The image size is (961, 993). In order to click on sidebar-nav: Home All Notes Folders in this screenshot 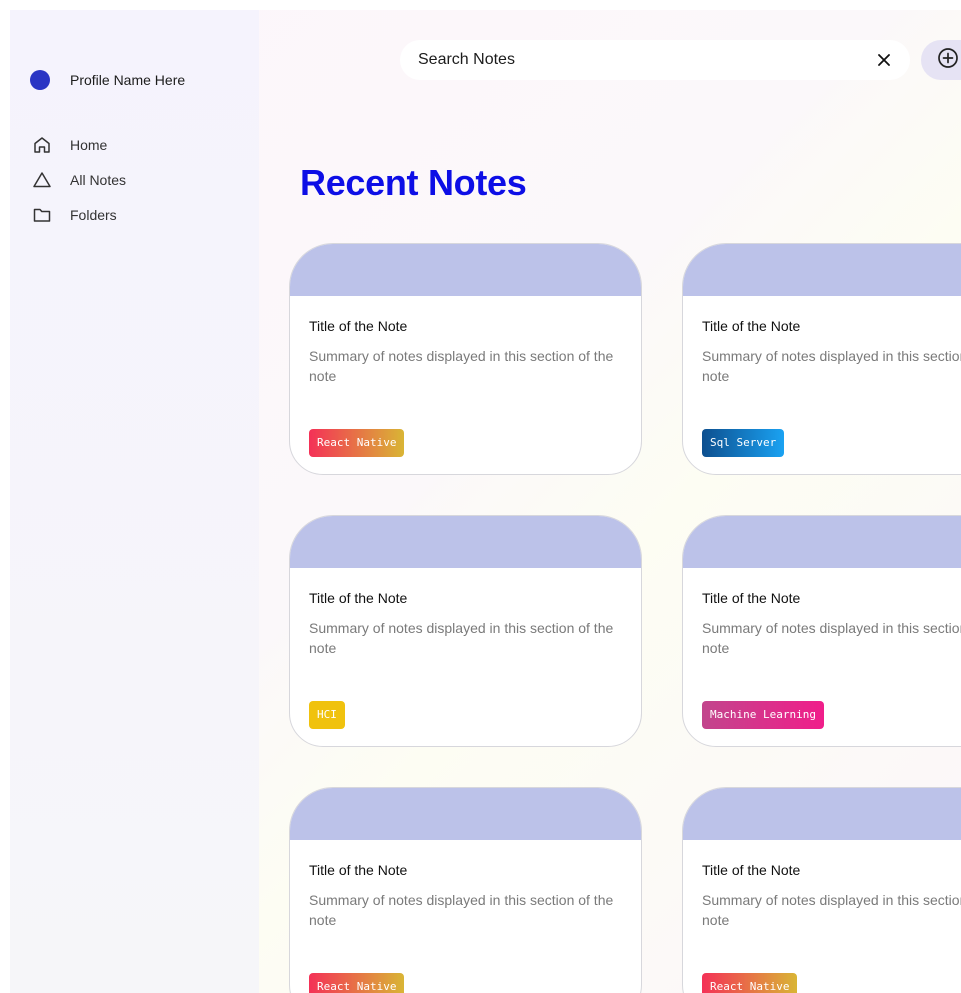, I will do `click(79, 179)`.